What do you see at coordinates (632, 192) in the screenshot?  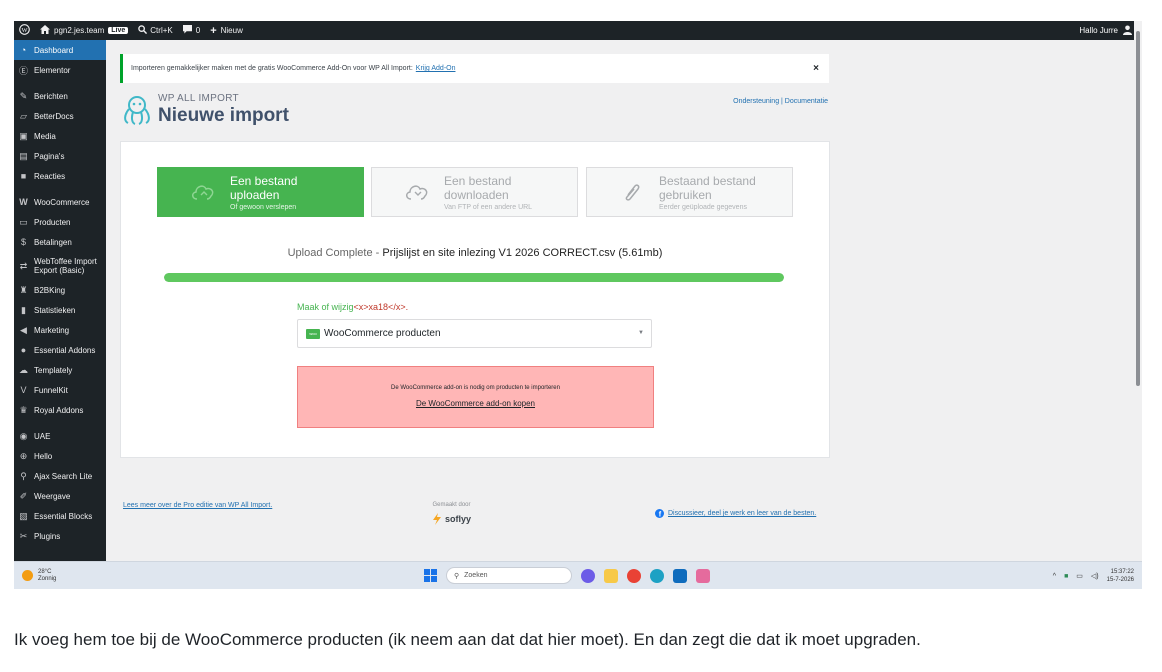 I see `paperclip-icon` at bounding box center [632, 192].